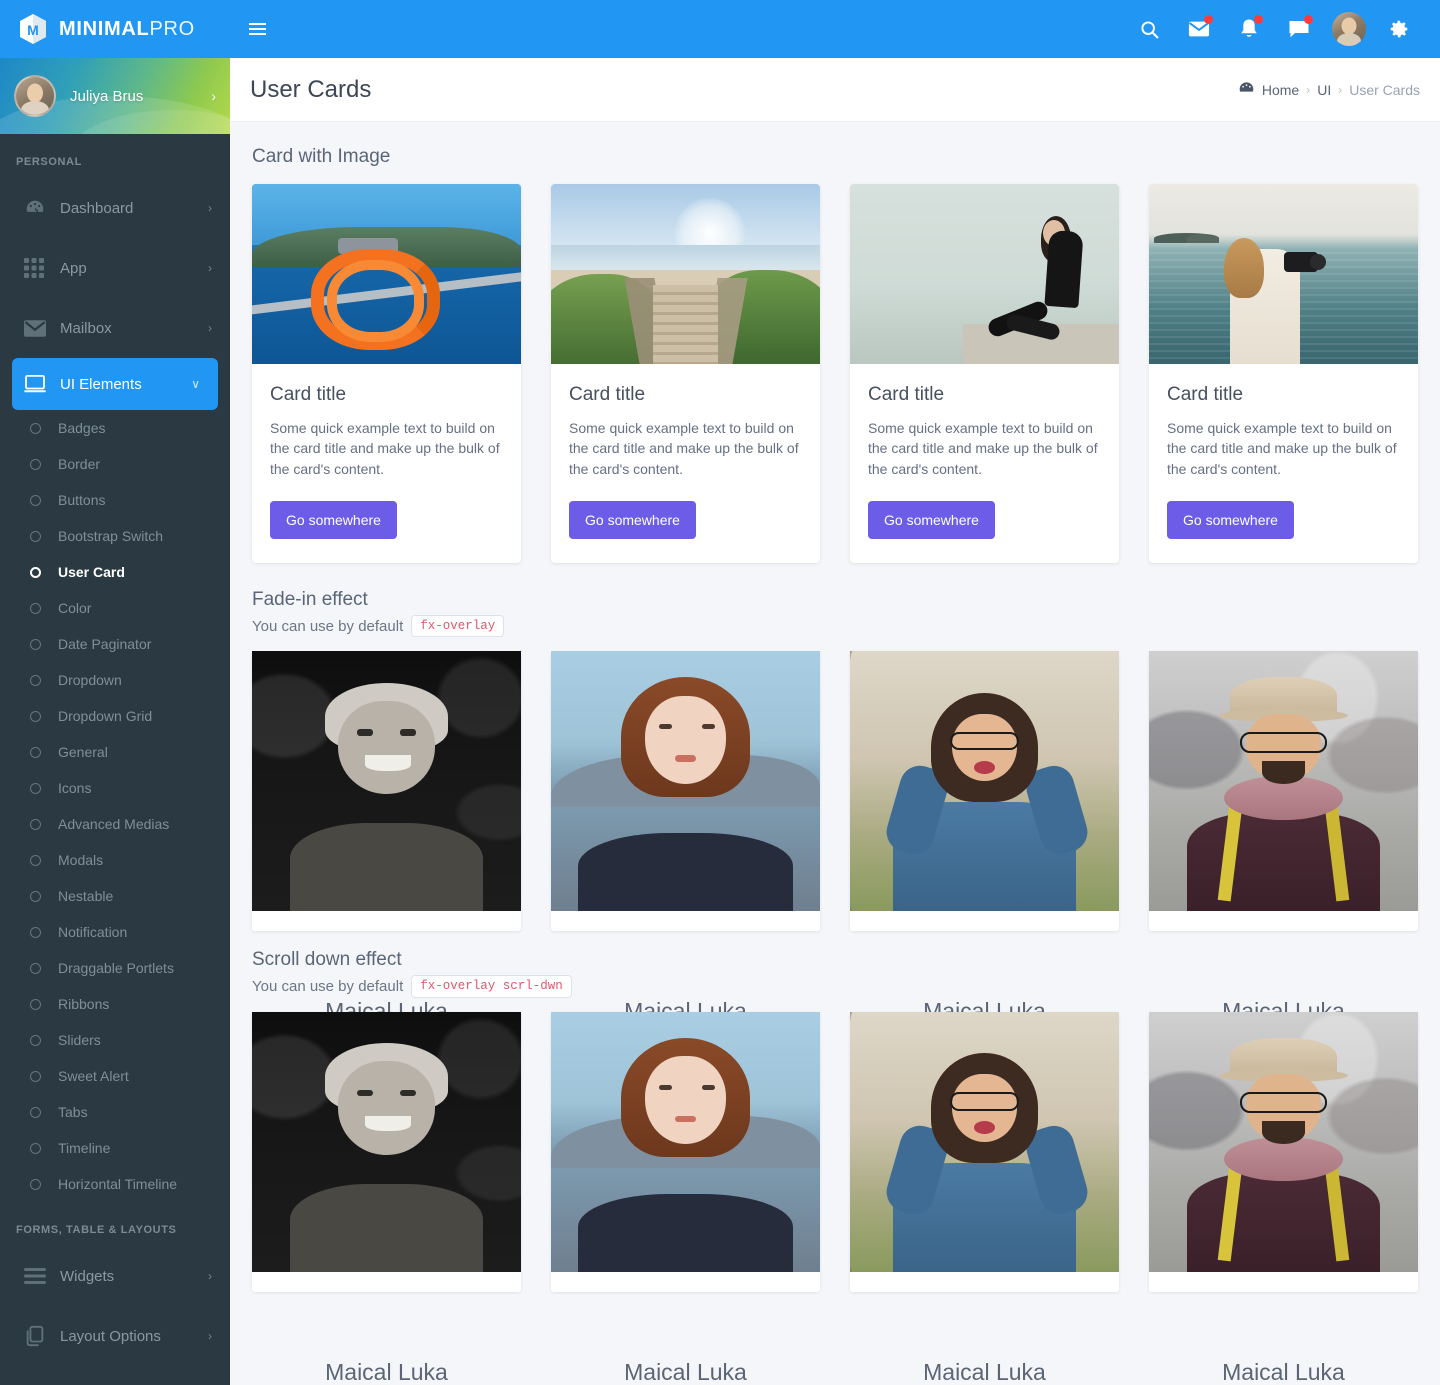 The height and width of the screenshot is (1385, 1440). Describe the element at coordinates (115, 500) in the screenshot. I see `sidebar-subitem-buttons: Buttons` at that location.